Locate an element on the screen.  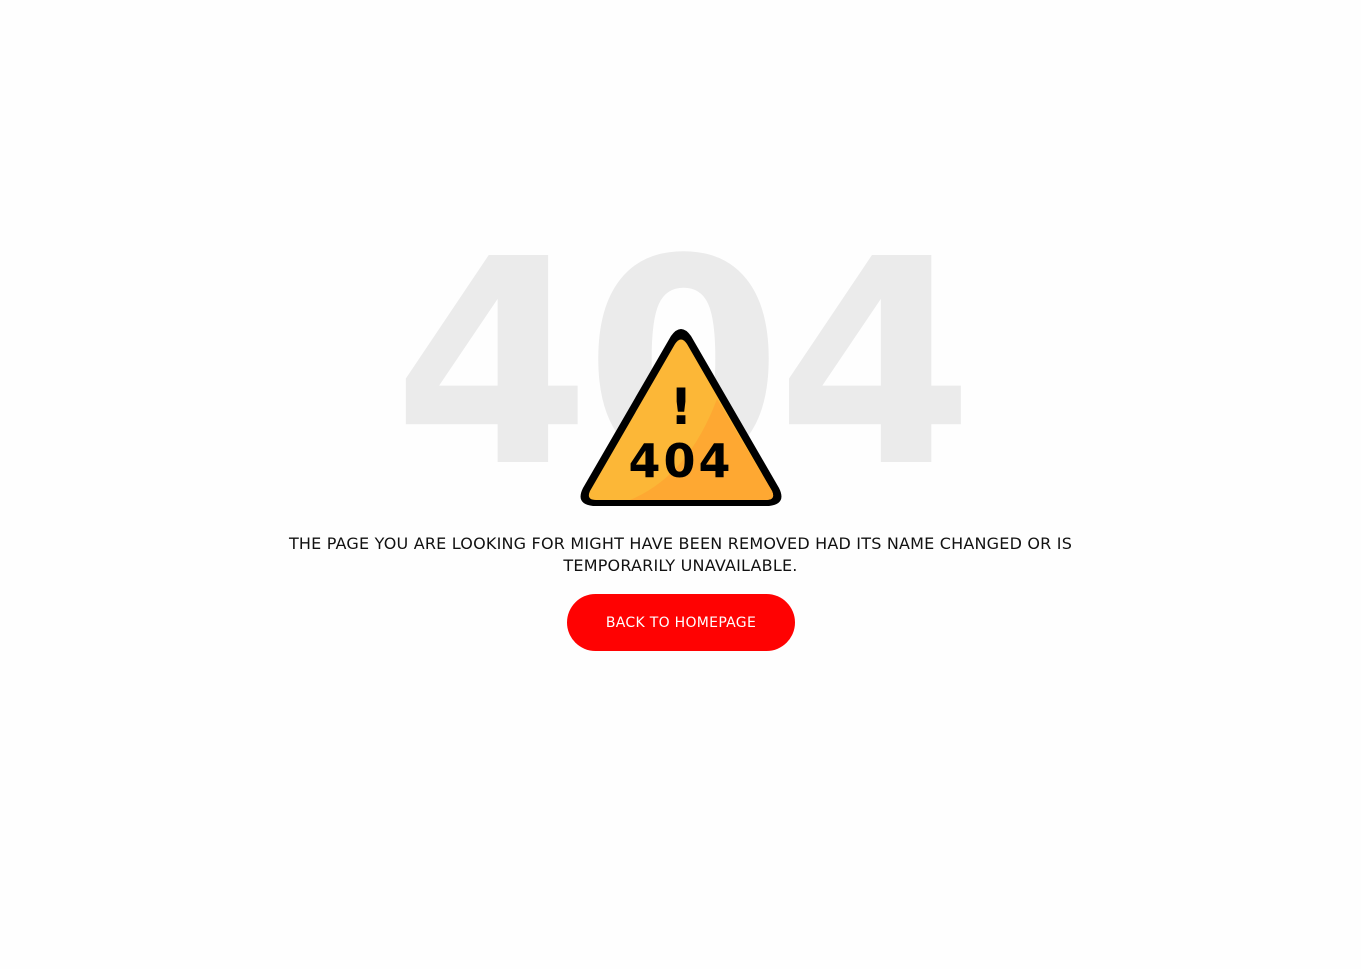
warning-exclamation: ! is located at coordinates (681, 407).